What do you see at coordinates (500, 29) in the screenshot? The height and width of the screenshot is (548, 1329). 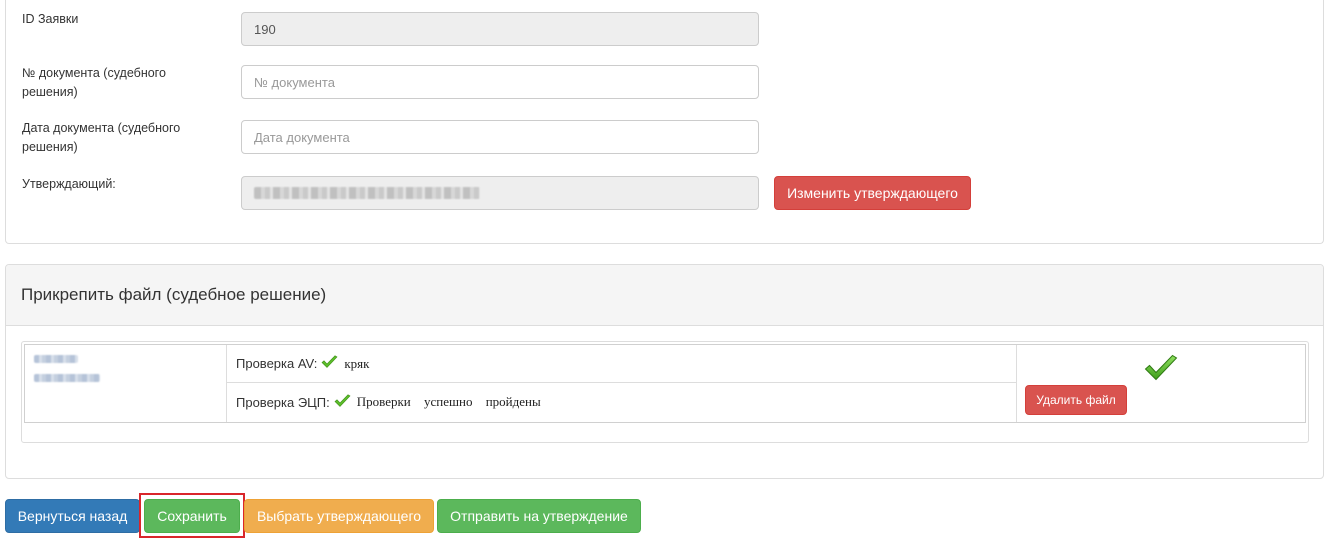 I see `request-id-field: 190` at bounding box center [500, 29].